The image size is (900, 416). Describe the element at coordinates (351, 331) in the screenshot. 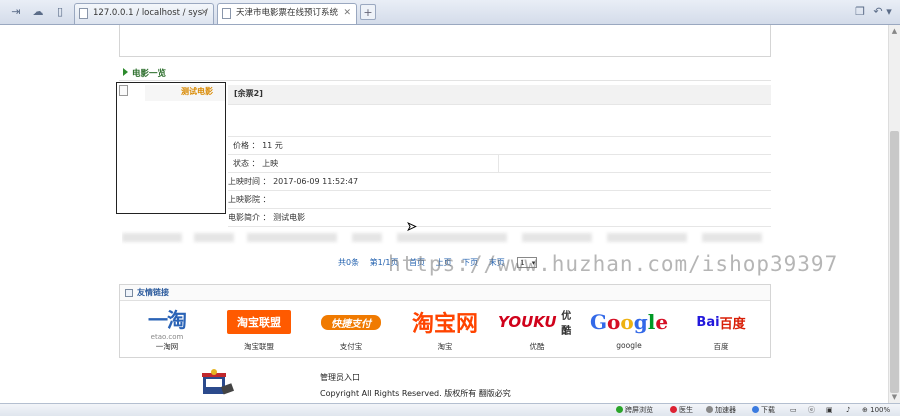

I see `partner-alipay: 快捷支付 支付宝` at that location.